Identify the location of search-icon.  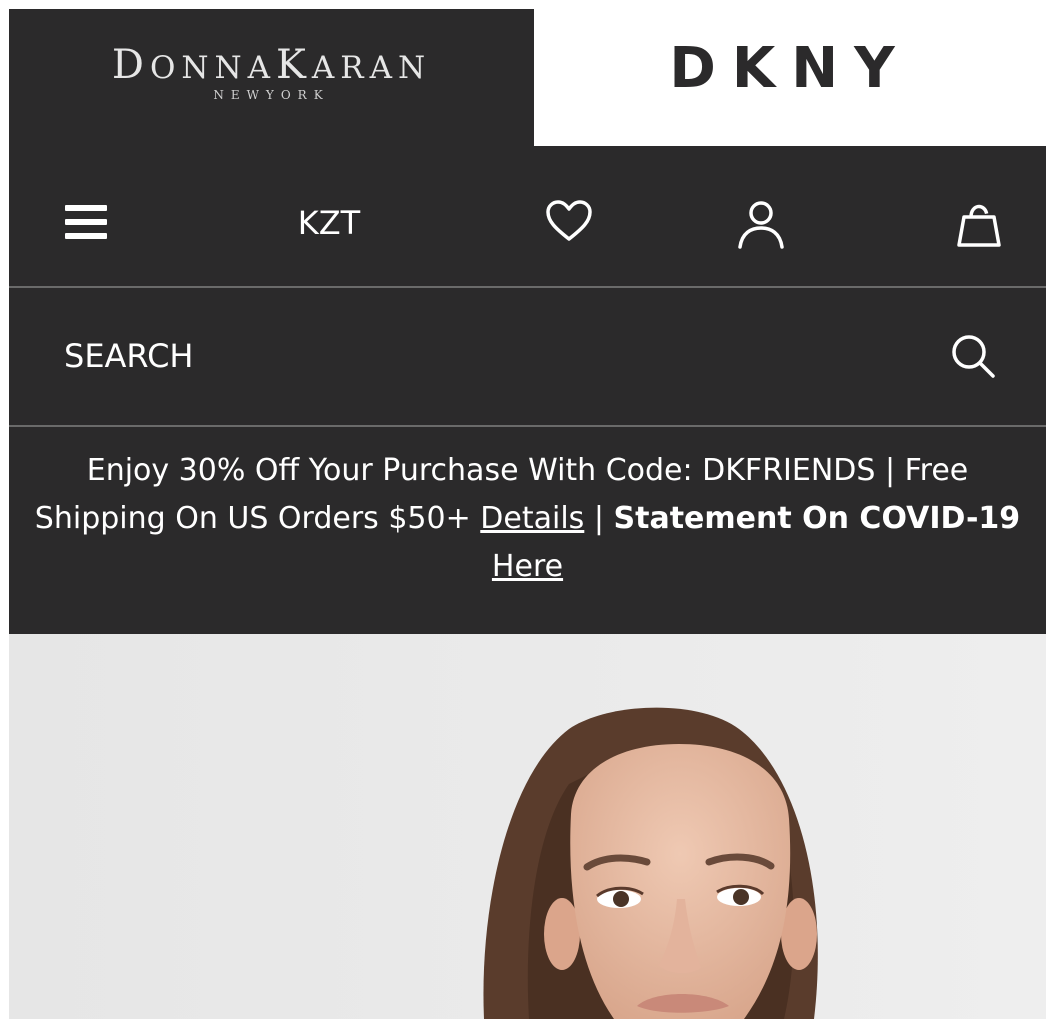
(973, 356).